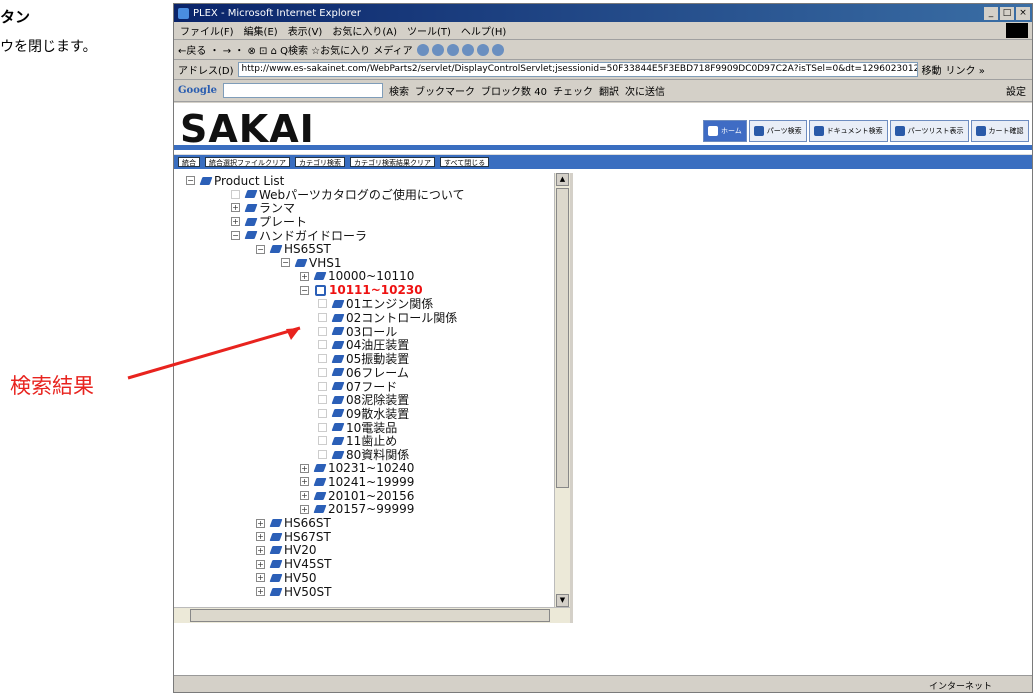  Describe the element at coordinates (991, 13) in the screenshot. I see `minimize-button: _` at that location.